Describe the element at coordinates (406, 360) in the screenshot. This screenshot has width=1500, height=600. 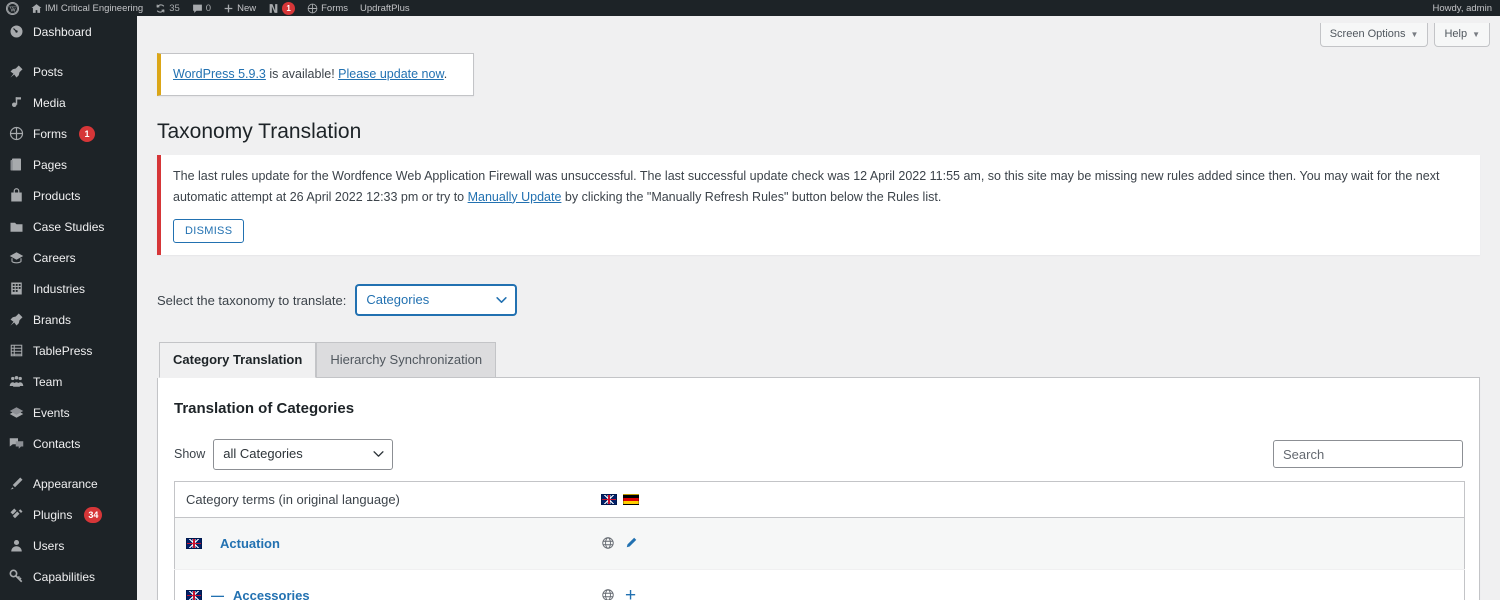
I see `tab-hierarchy-synchronization: Hierarchy Synchronization` at that location.